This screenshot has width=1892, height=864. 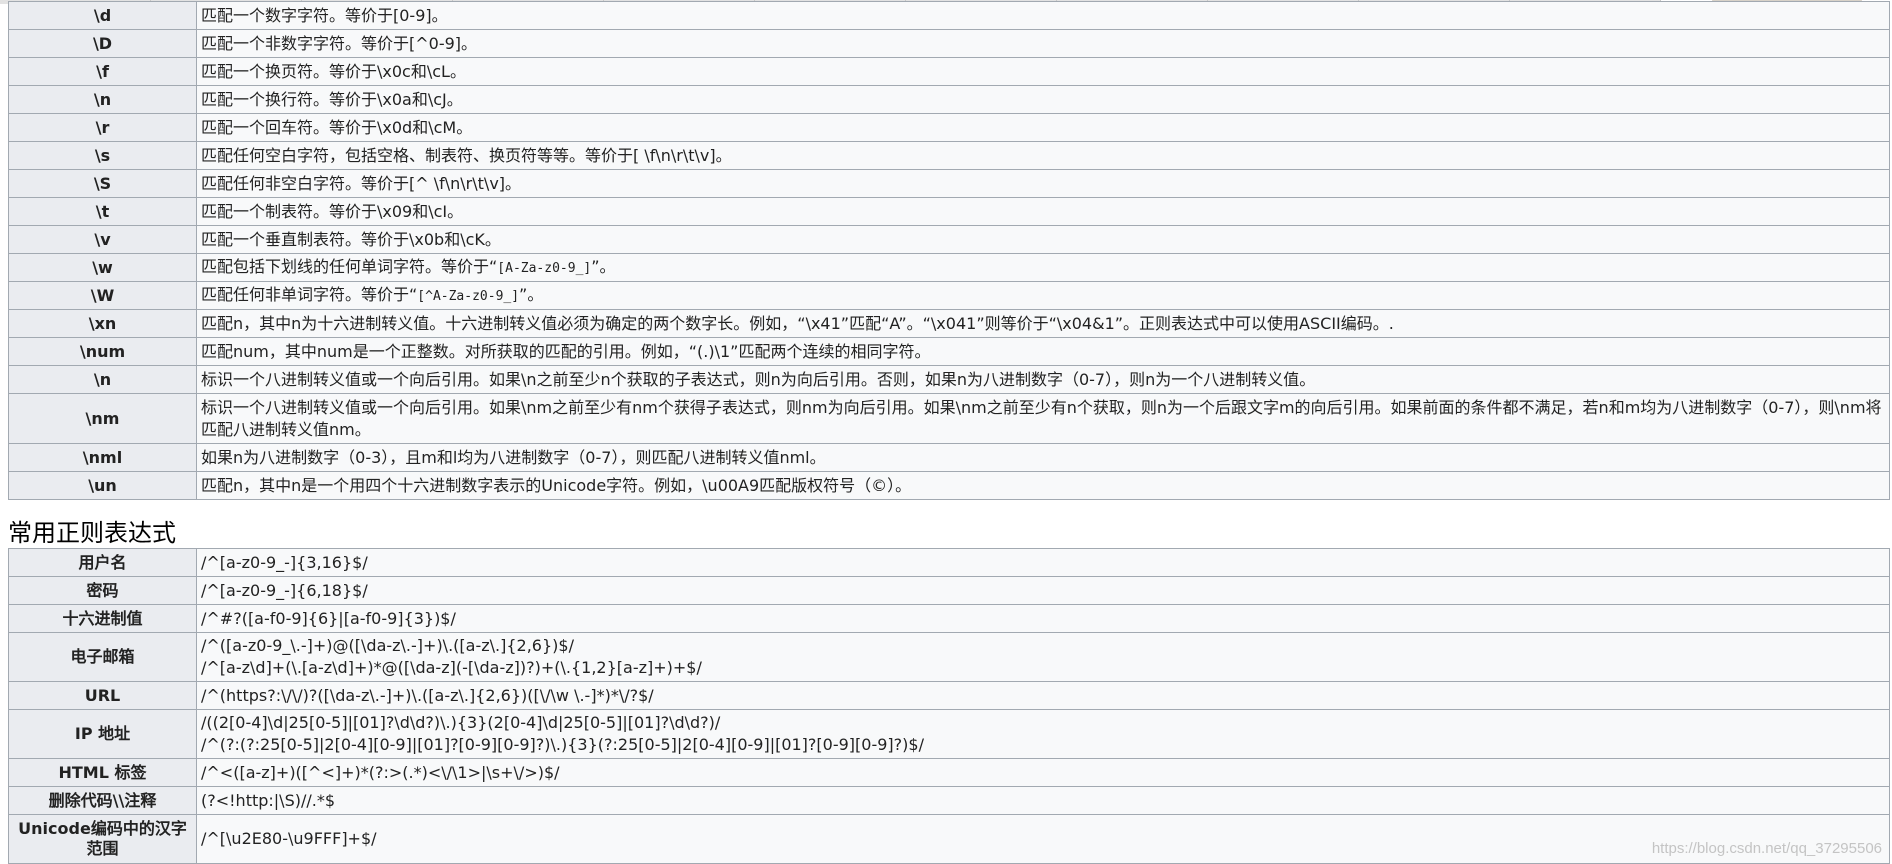 What do you see at coordinates (102, 155) in the screenshot?
I see `metachar-key: \s` at bounding box center [102, 155].